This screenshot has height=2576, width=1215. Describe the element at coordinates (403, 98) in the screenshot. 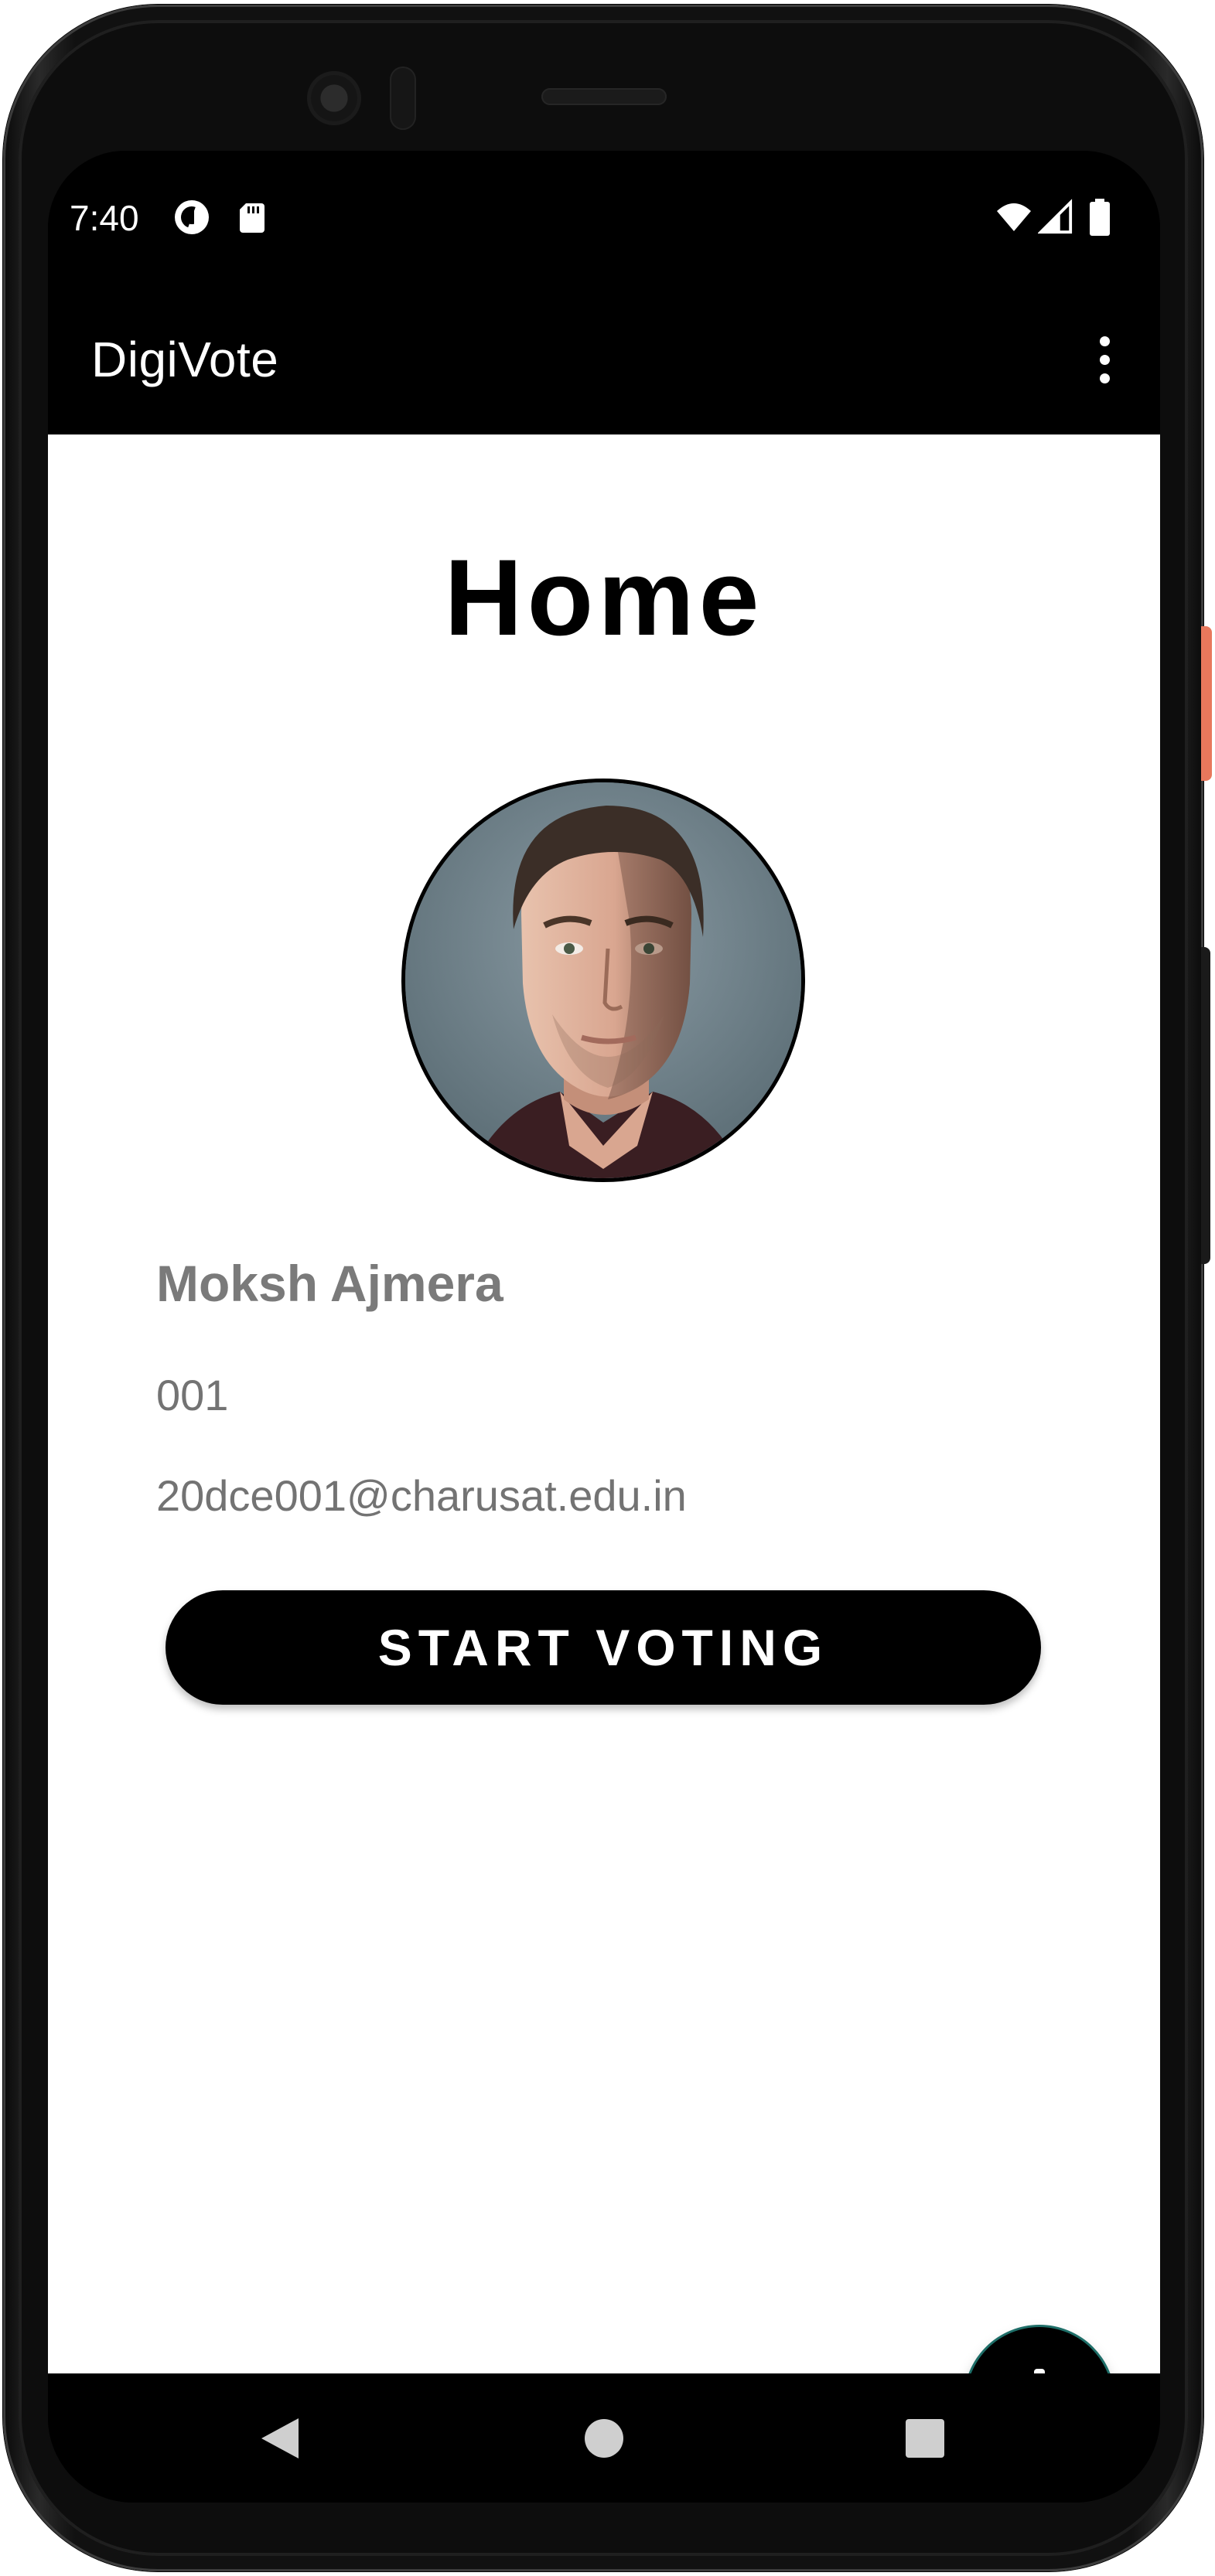

I see `proximity-sensor` at that location.